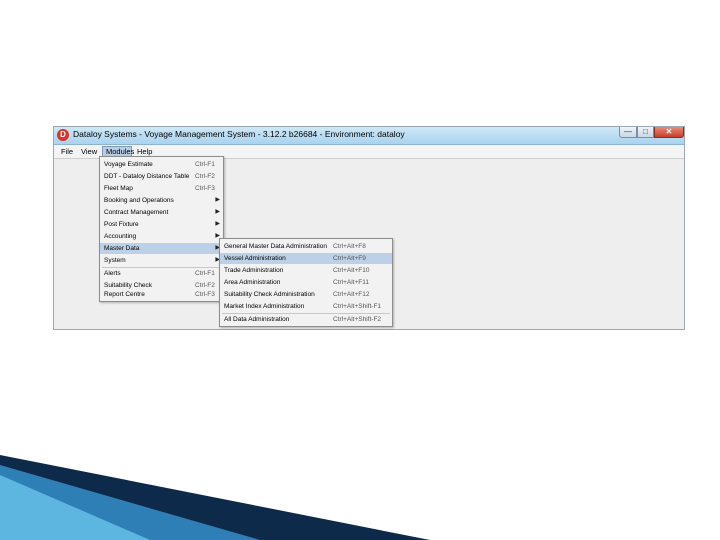  I want to click on menu-item-label: Market Index Administration, so click(264, 306).